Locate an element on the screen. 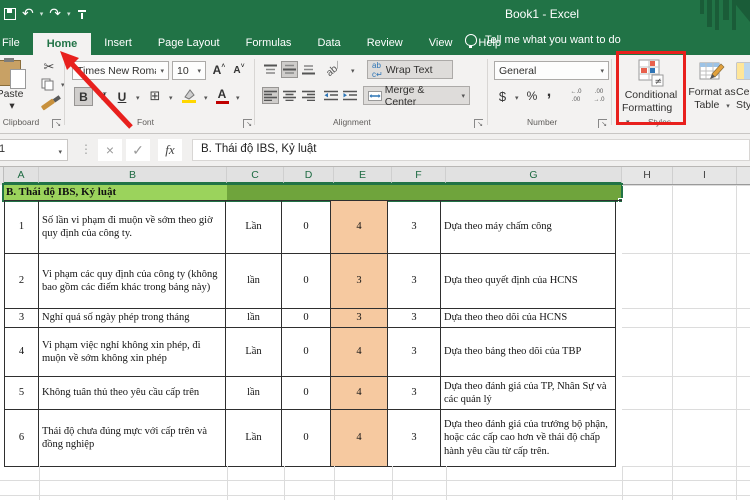  cell-basis: Dựa theo máy chấm công is located at coordinates (528, 227).